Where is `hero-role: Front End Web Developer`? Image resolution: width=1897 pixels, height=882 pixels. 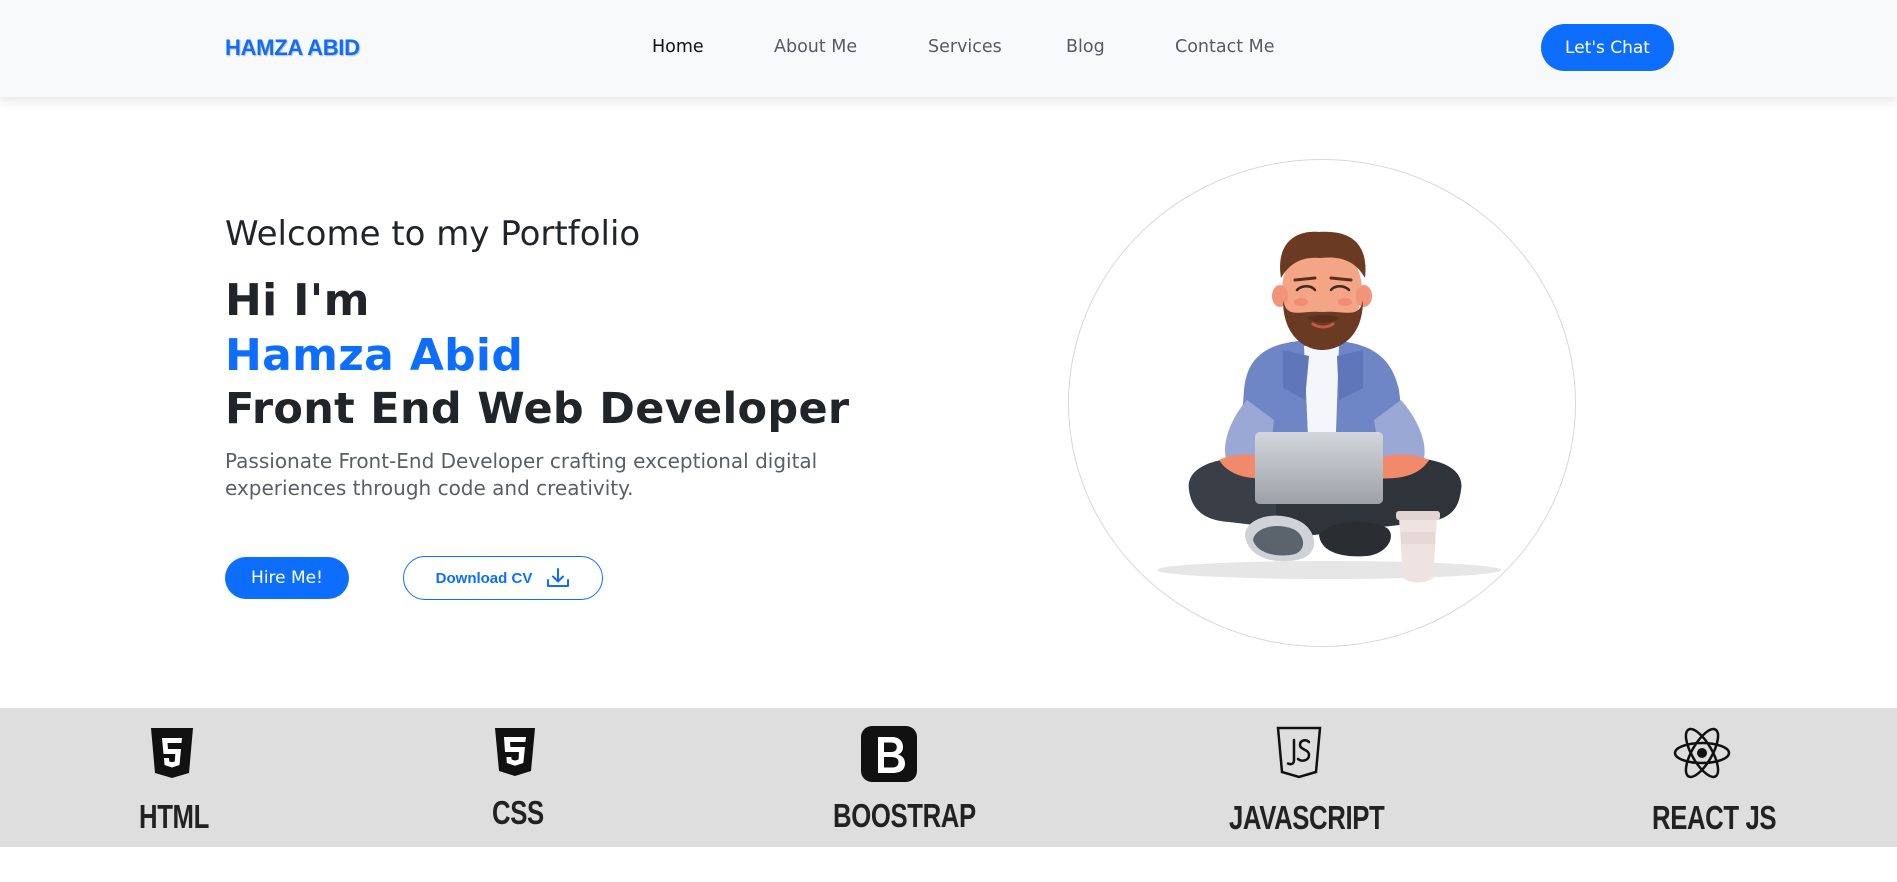 hero-role: Front End Web Developer is located at coordinates (537, 409).